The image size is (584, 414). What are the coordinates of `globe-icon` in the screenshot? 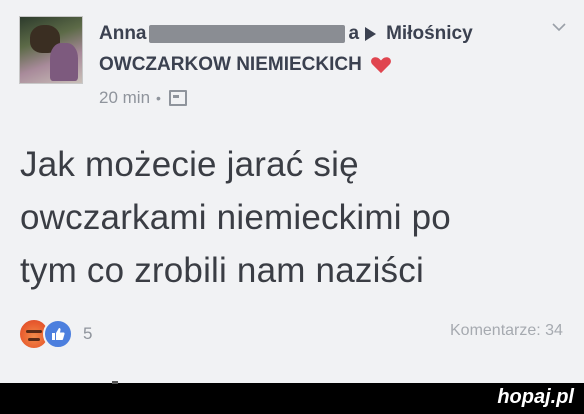 It's located at (177, 98).